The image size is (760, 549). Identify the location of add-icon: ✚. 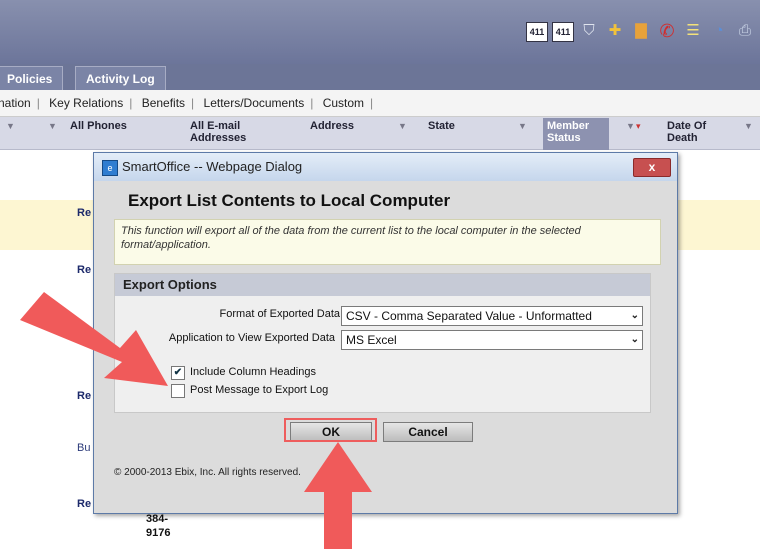
(615, 31).